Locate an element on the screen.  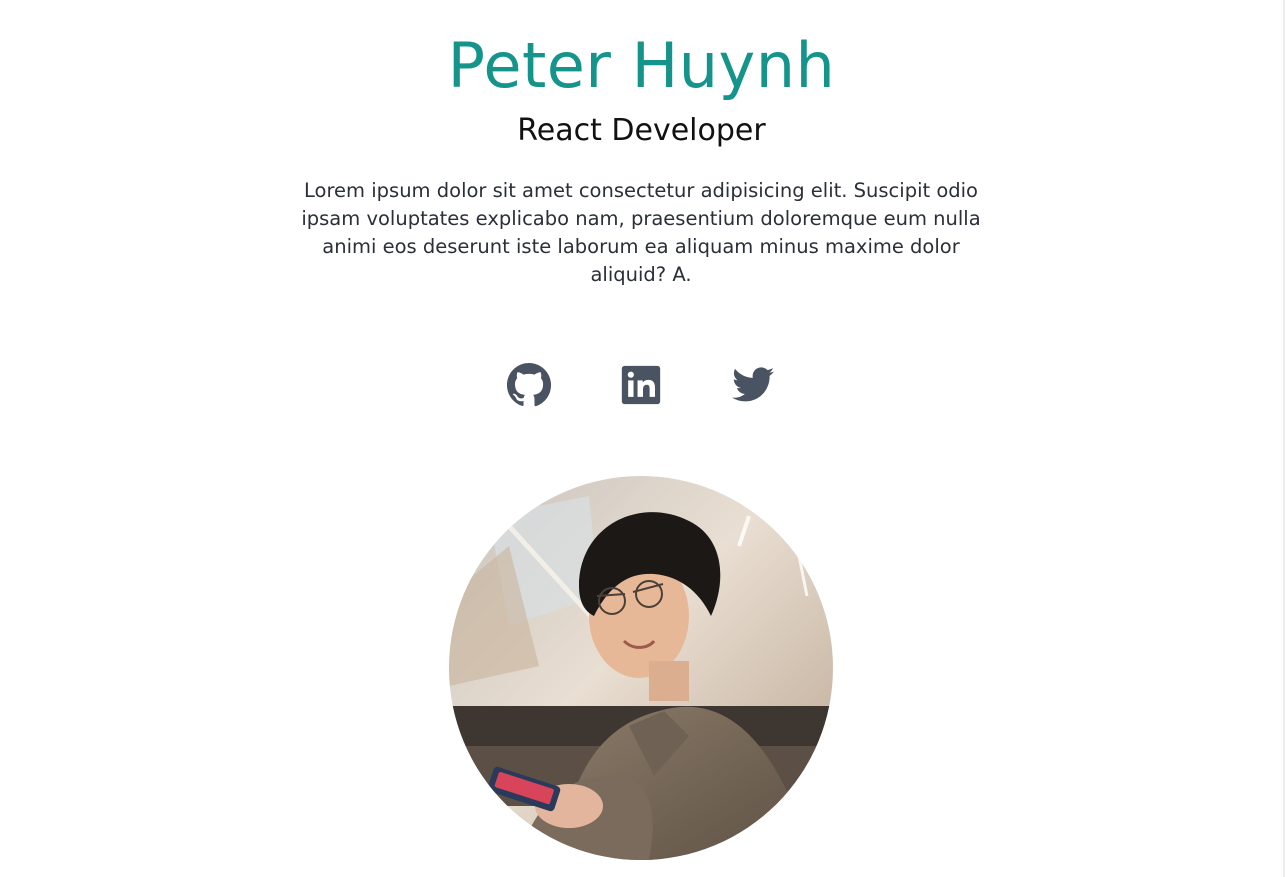
profile-photo is located at coordinates (641, 668).